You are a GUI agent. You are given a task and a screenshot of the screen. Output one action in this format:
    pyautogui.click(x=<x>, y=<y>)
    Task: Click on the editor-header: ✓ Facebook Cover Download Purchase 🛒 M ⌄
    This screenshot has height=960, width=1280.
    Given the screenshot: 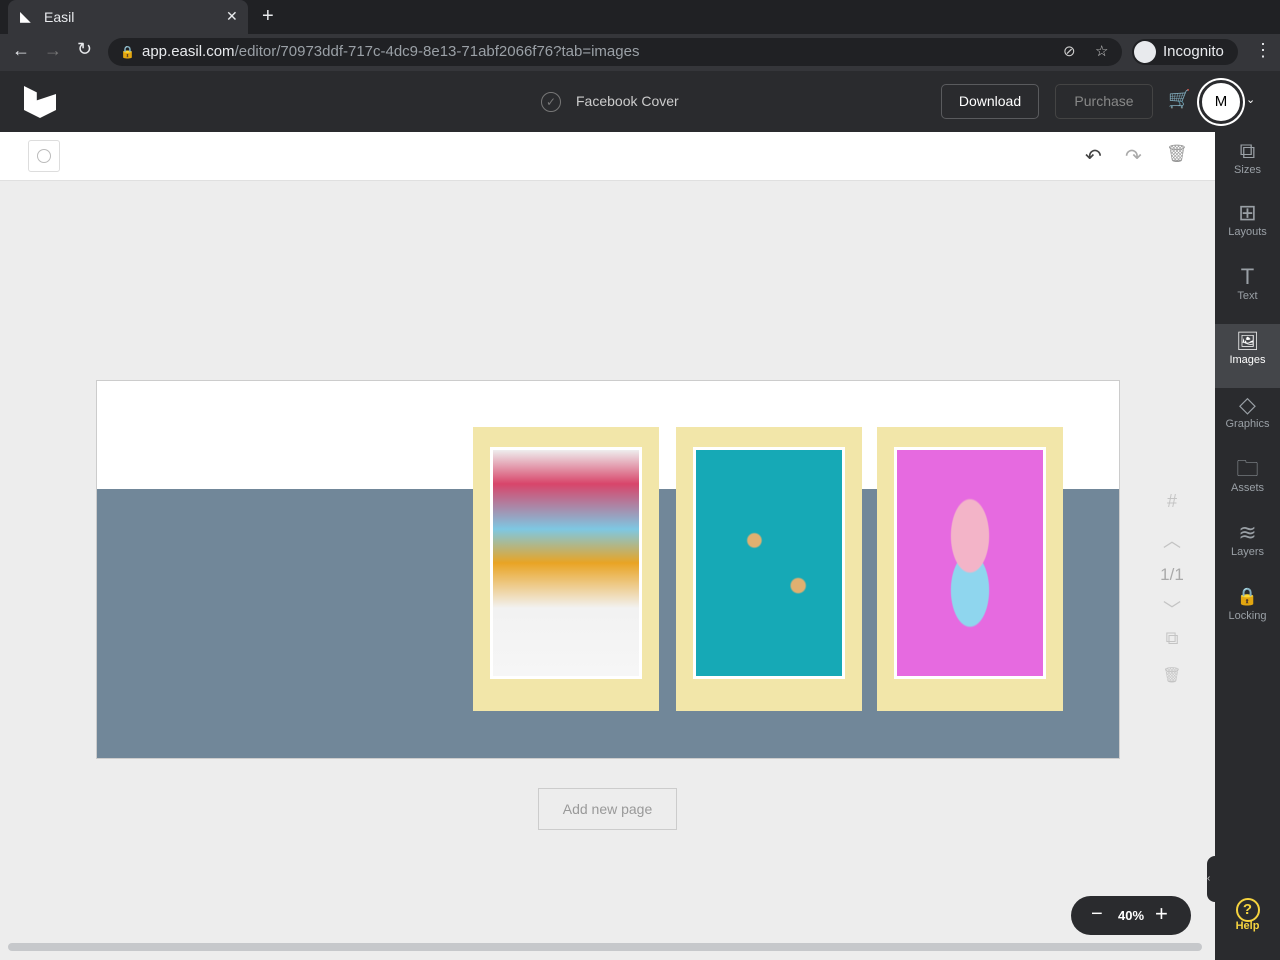 What is the action you would take?
    pyautogui.click(x=640, y=101)
    